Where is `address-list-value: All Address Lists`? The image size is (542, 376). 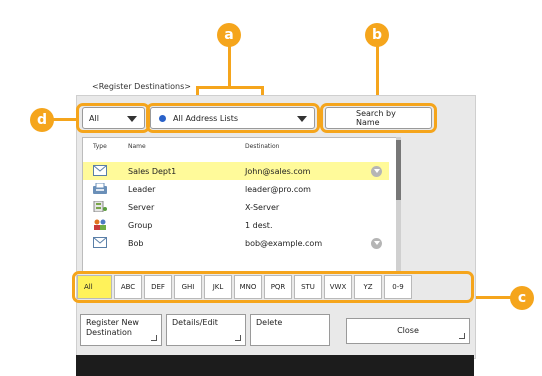
address-list-value: All Address Lists is located at coordinates (206, 118).